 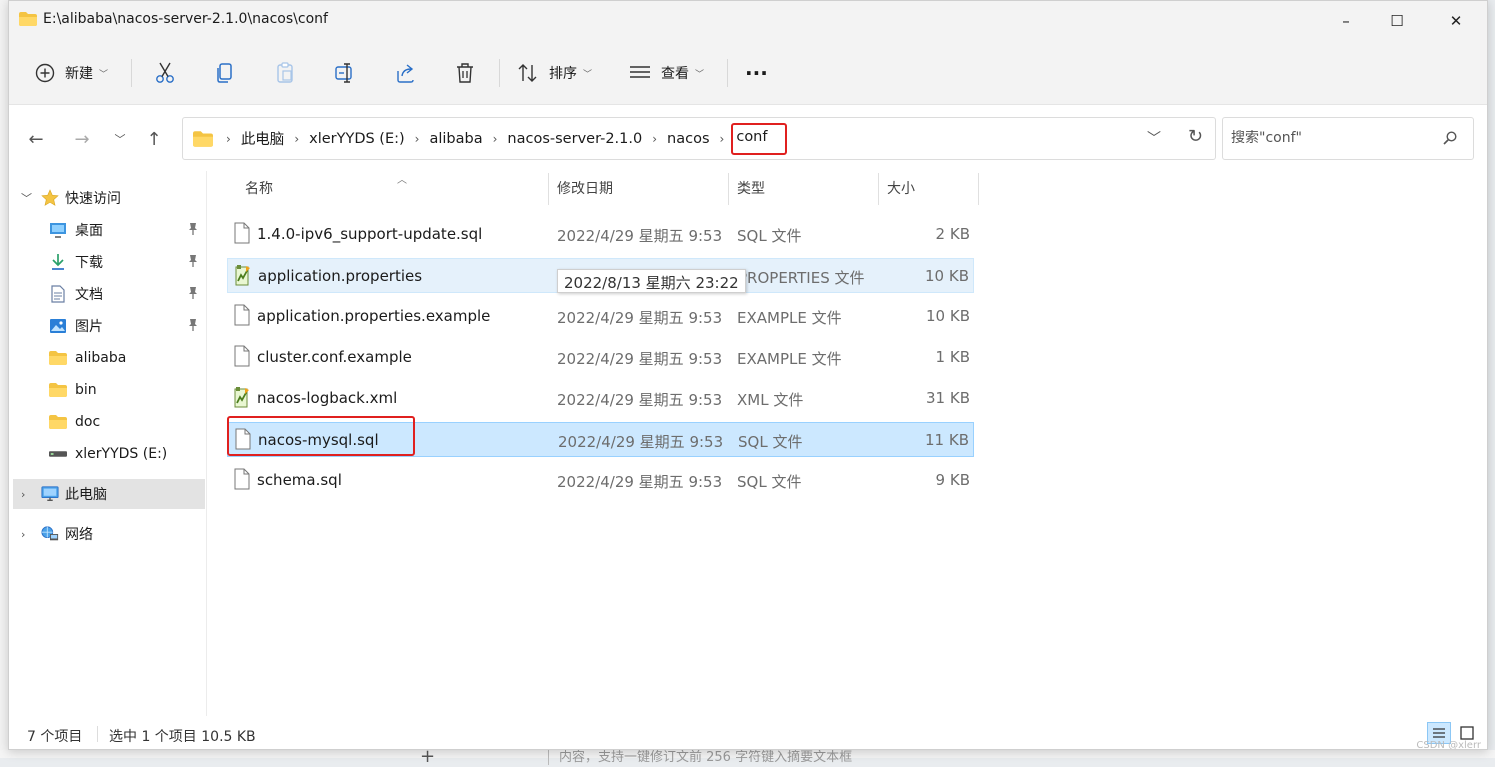 What do you see at coordinates (263, 138) in the screenshot?
I see `crumb-this-pc: 此电脑` at bounding box center [263, 138].